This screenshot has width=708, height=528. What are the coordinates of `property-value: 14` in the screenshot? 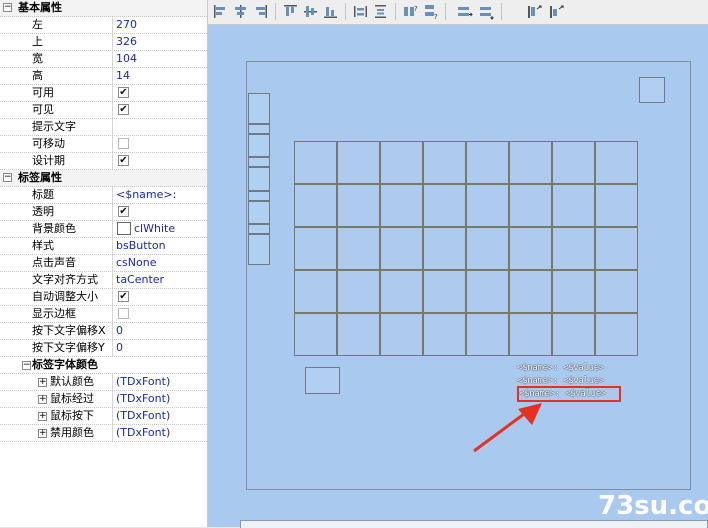 It's located at (160, 76).